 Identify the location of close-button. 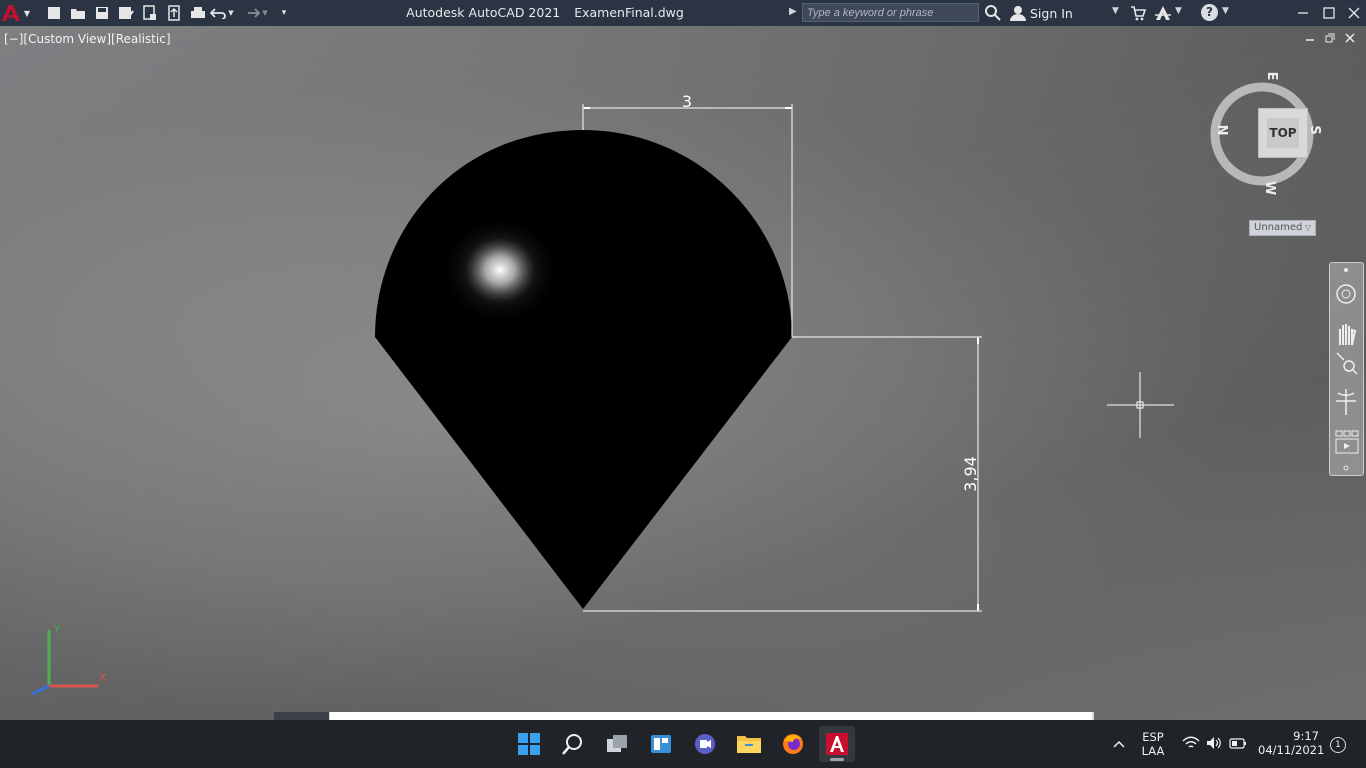
(1354, 13).